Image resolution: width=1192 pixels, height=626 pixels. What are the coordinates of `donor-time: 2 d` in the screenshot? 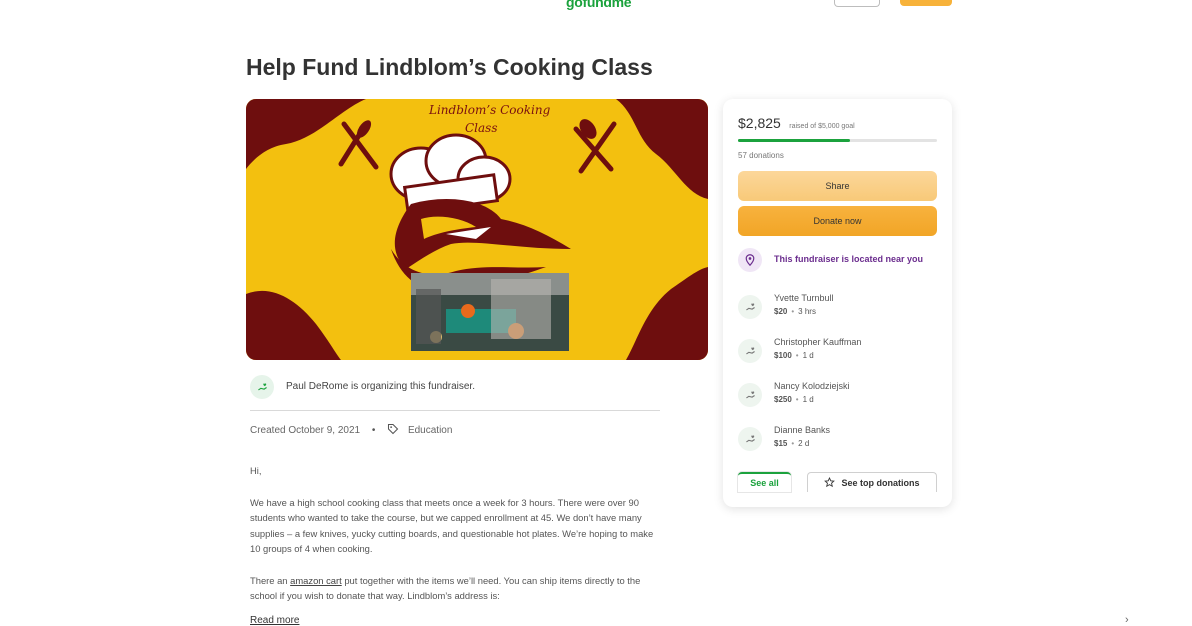 It's located at (804, 443).